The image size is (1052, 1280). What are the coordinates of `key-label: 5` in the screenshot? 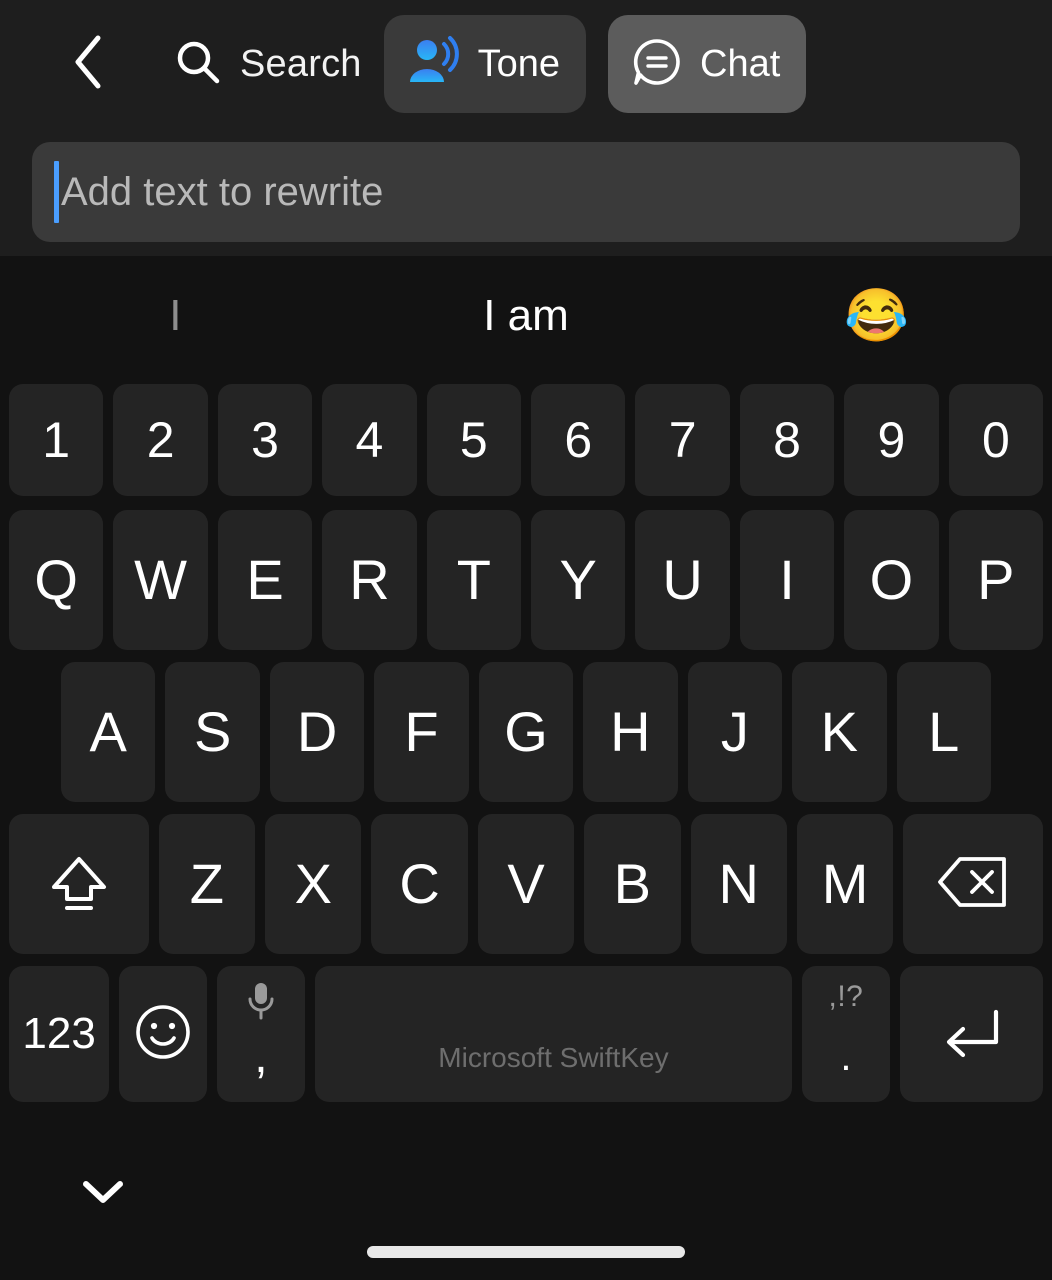 It's located at (473, 440).